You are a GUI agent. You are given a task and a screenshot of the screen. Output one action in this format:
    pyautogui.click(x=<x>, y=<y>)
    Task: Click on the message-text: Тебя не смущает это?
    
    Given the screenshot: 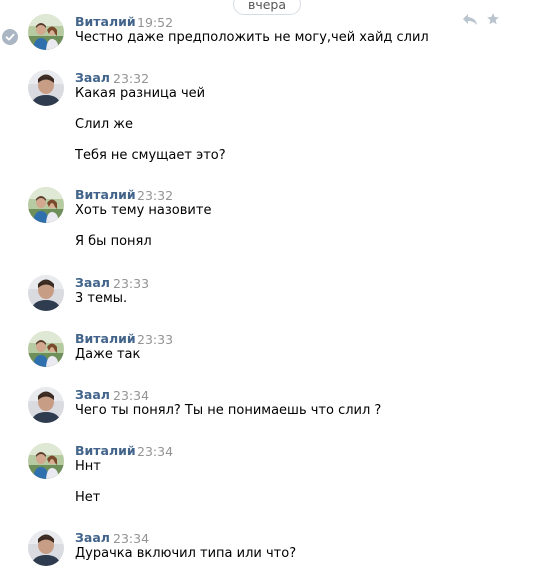 What is the action you would take?
    pyautogui.click(x=150, y=155)
    